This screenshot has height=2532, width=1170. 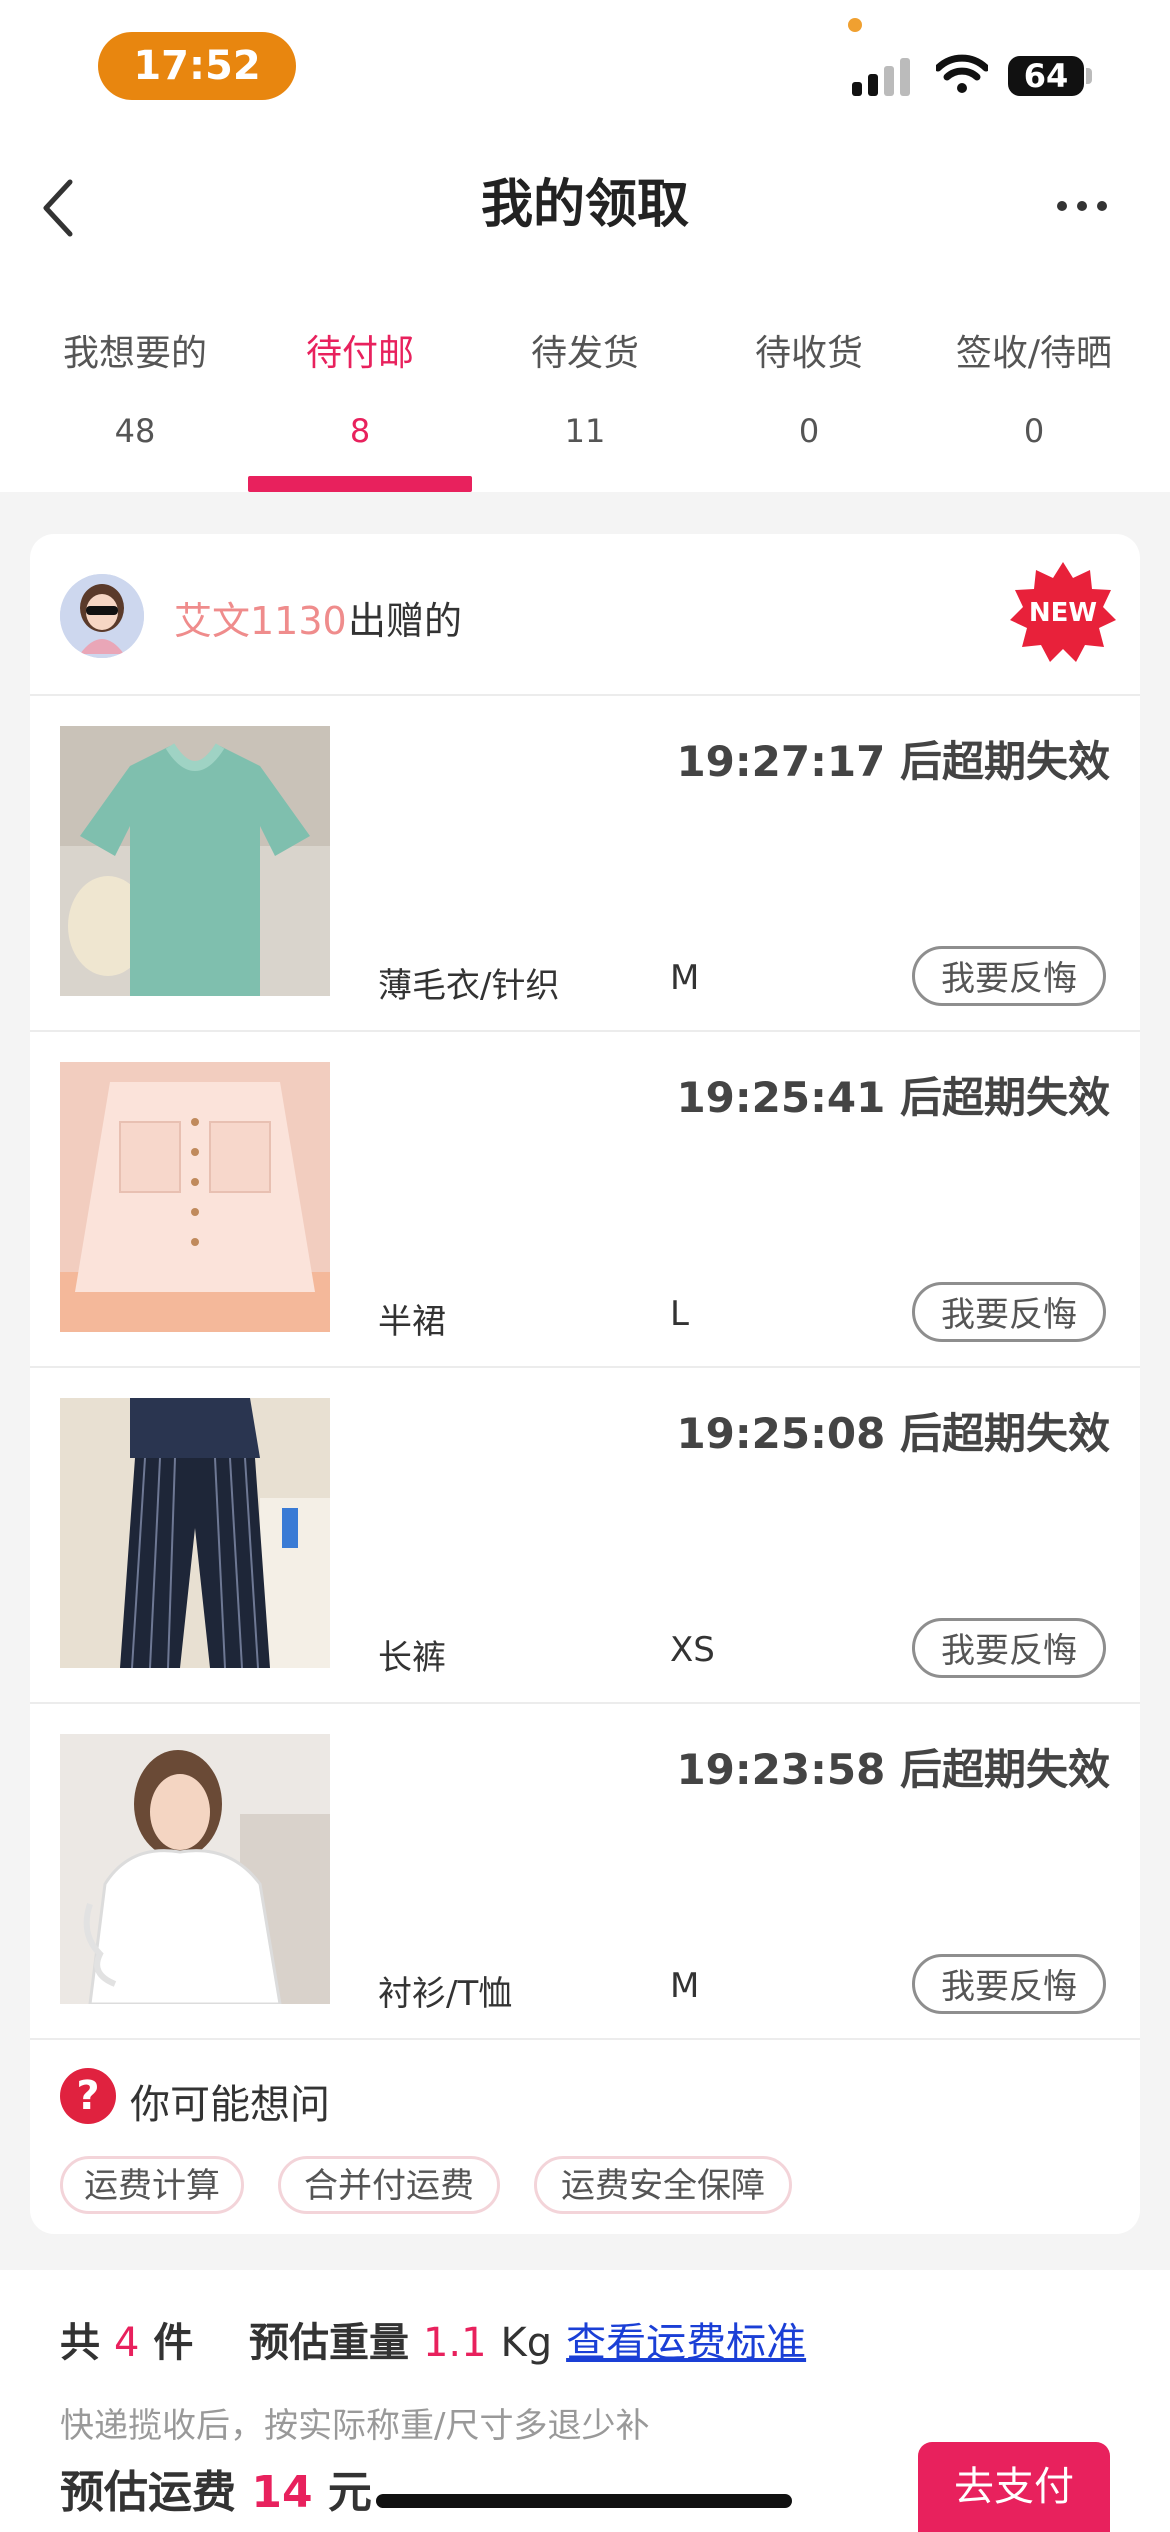 I want to click on battery-cap, so click(x=1089, y=76).